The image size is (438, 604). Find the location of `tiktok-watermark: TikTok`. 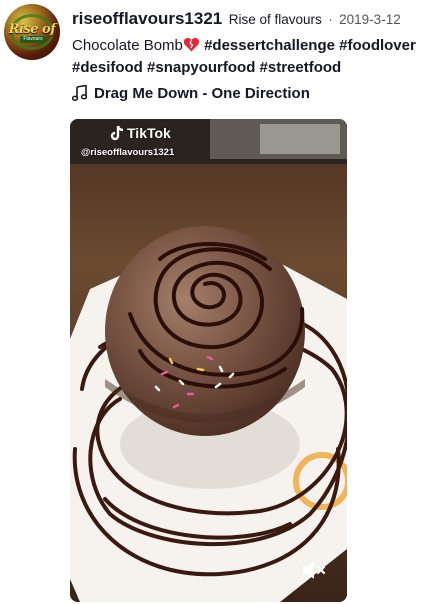

tiktok-watermark: TikTok is located at coordinates (140, 133).